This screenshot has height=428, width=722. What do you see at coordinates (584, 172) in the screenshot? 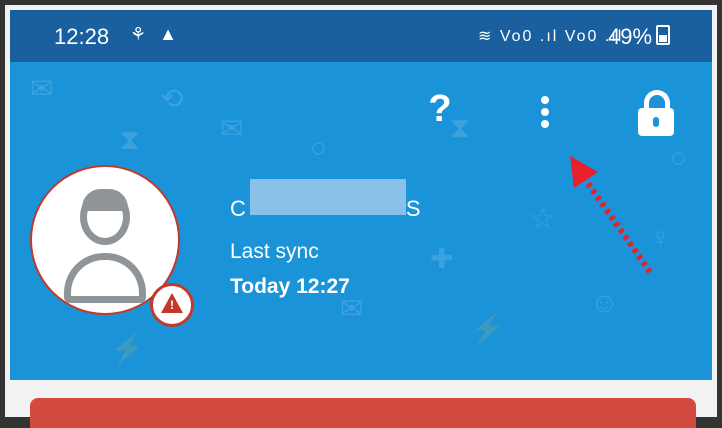
I see `annotation-arrow-head` at bounding box center [584, 172].